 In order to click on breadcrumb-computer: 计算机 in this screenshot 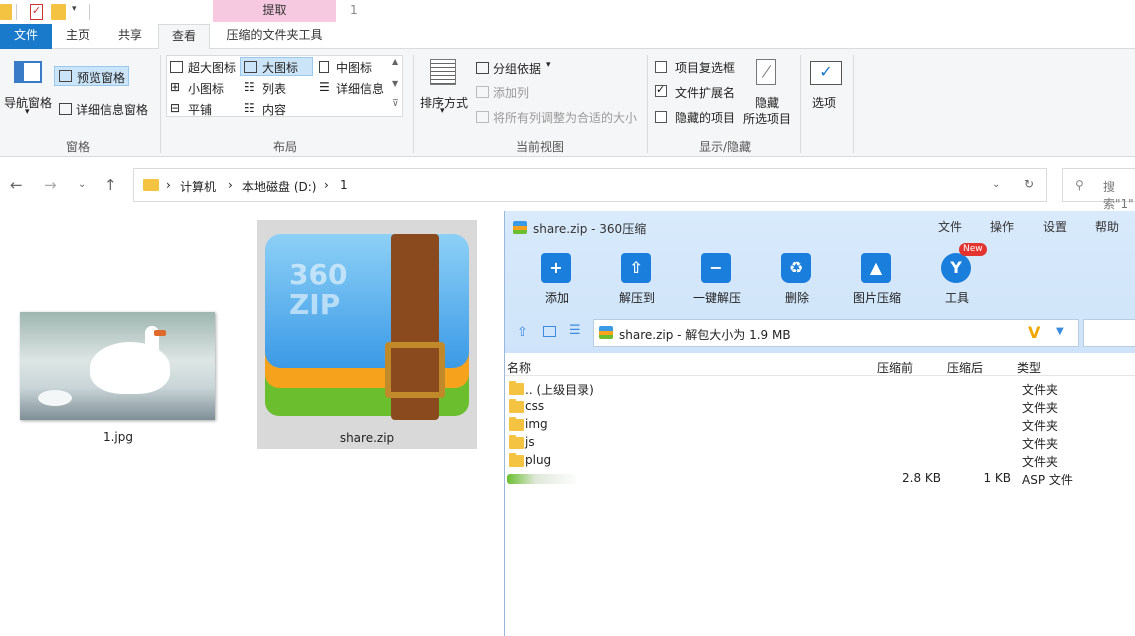, I will do `click(198, 186)`.